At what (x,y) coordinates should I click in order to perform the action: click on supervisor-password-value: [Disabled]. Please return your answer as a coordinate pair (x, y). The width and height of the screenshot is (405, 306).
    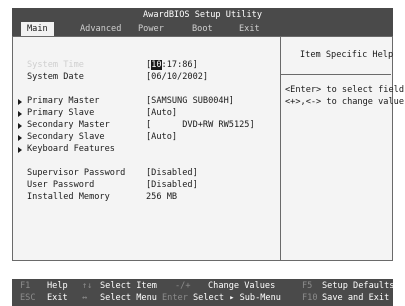
    Looking at the image, I should click on (172, 173).